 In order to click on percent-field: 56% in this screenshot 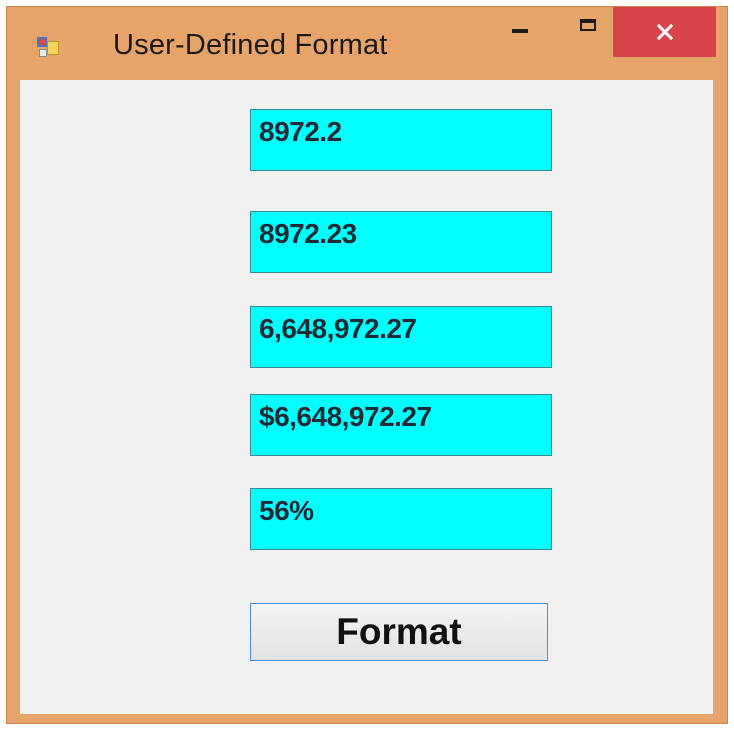, I will do `click(401, 519)`.